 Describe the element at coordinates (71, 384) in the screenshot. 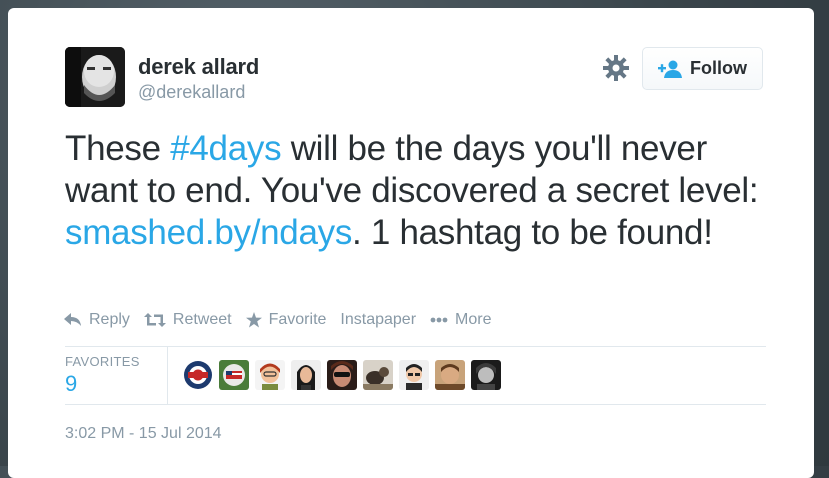

I see `favorites-count: 9` at that location.